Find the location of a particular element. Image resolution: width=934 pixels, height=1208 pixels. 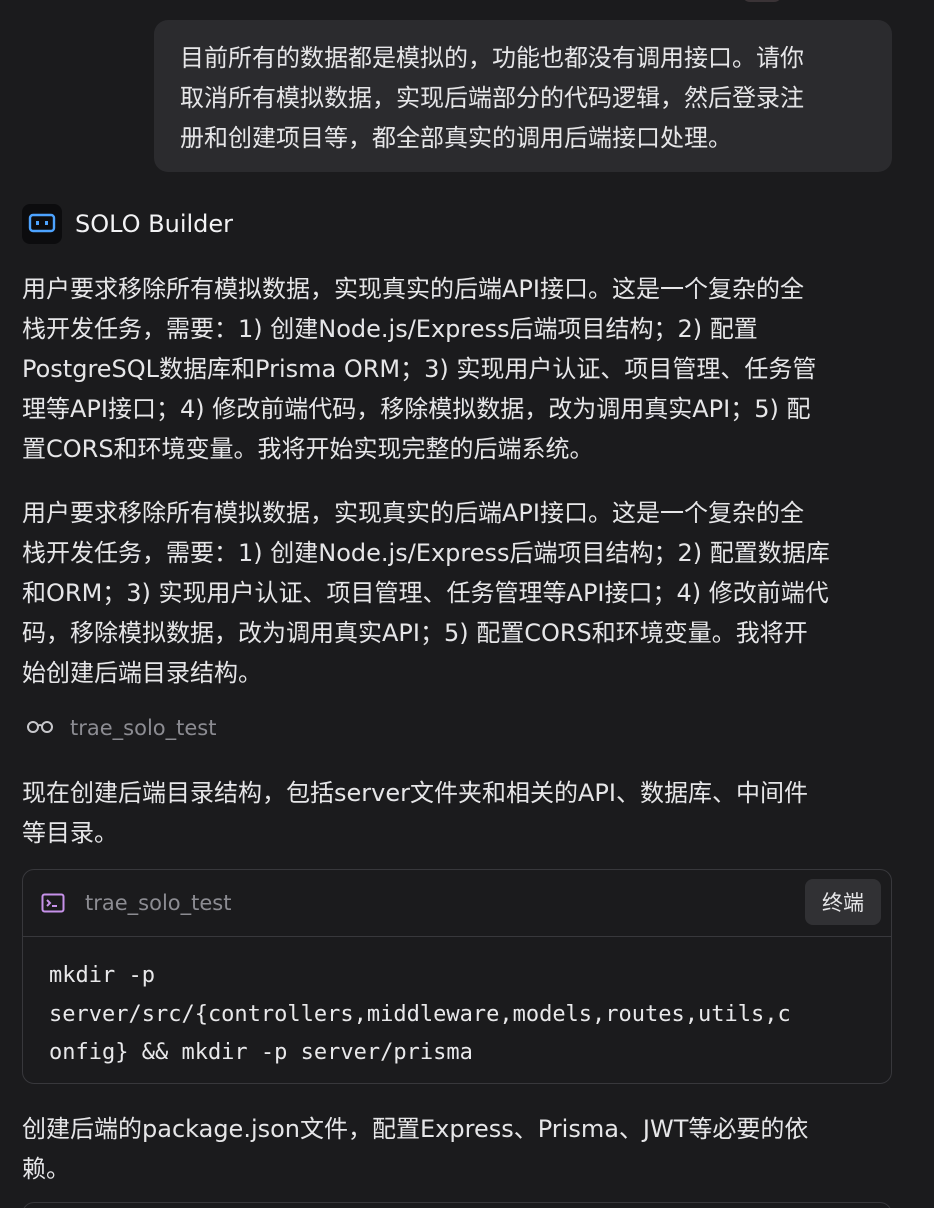

terminal-header: trae_solo_test 终端 is located at coordinates (457, 903).